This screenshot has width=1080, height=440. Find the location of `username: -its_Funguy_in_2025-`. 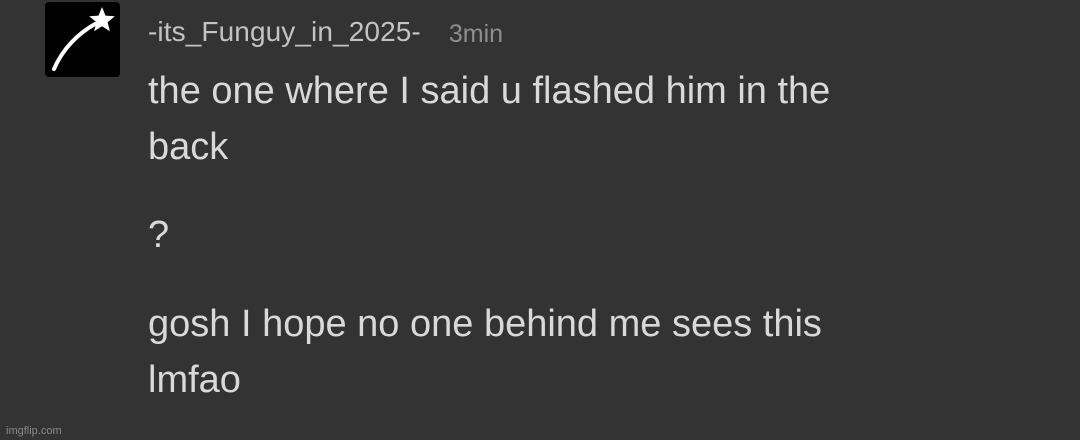

username: -its_Funguy_in_2025- is located at coordinates (284, 32).